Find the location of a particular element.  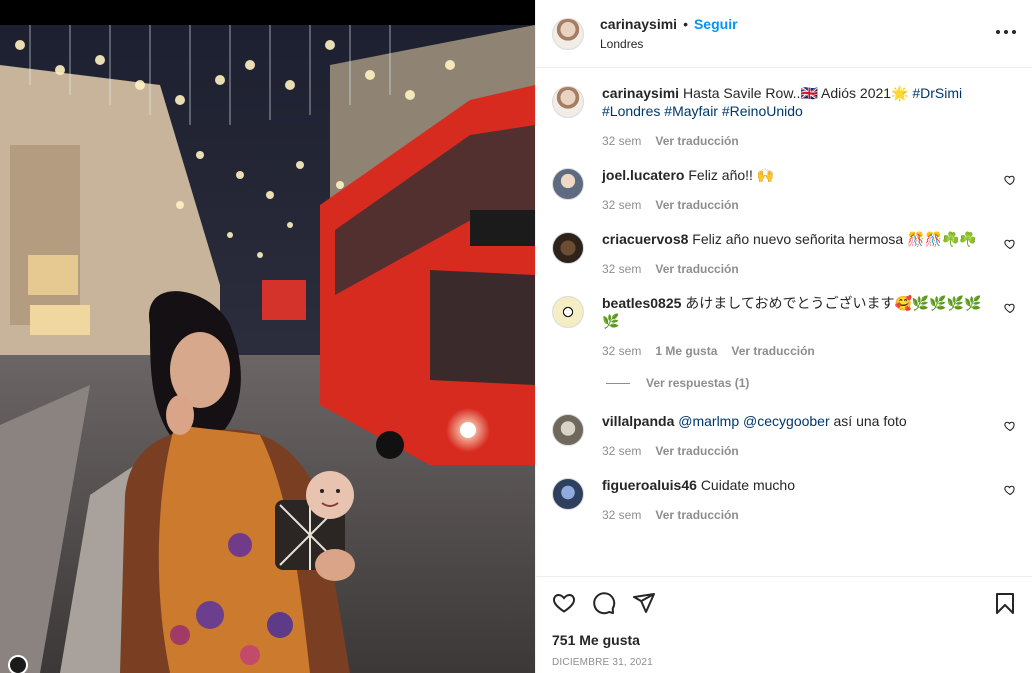

view-replies-label: Ver respuestas (1) is located at coordinates (698, 383).